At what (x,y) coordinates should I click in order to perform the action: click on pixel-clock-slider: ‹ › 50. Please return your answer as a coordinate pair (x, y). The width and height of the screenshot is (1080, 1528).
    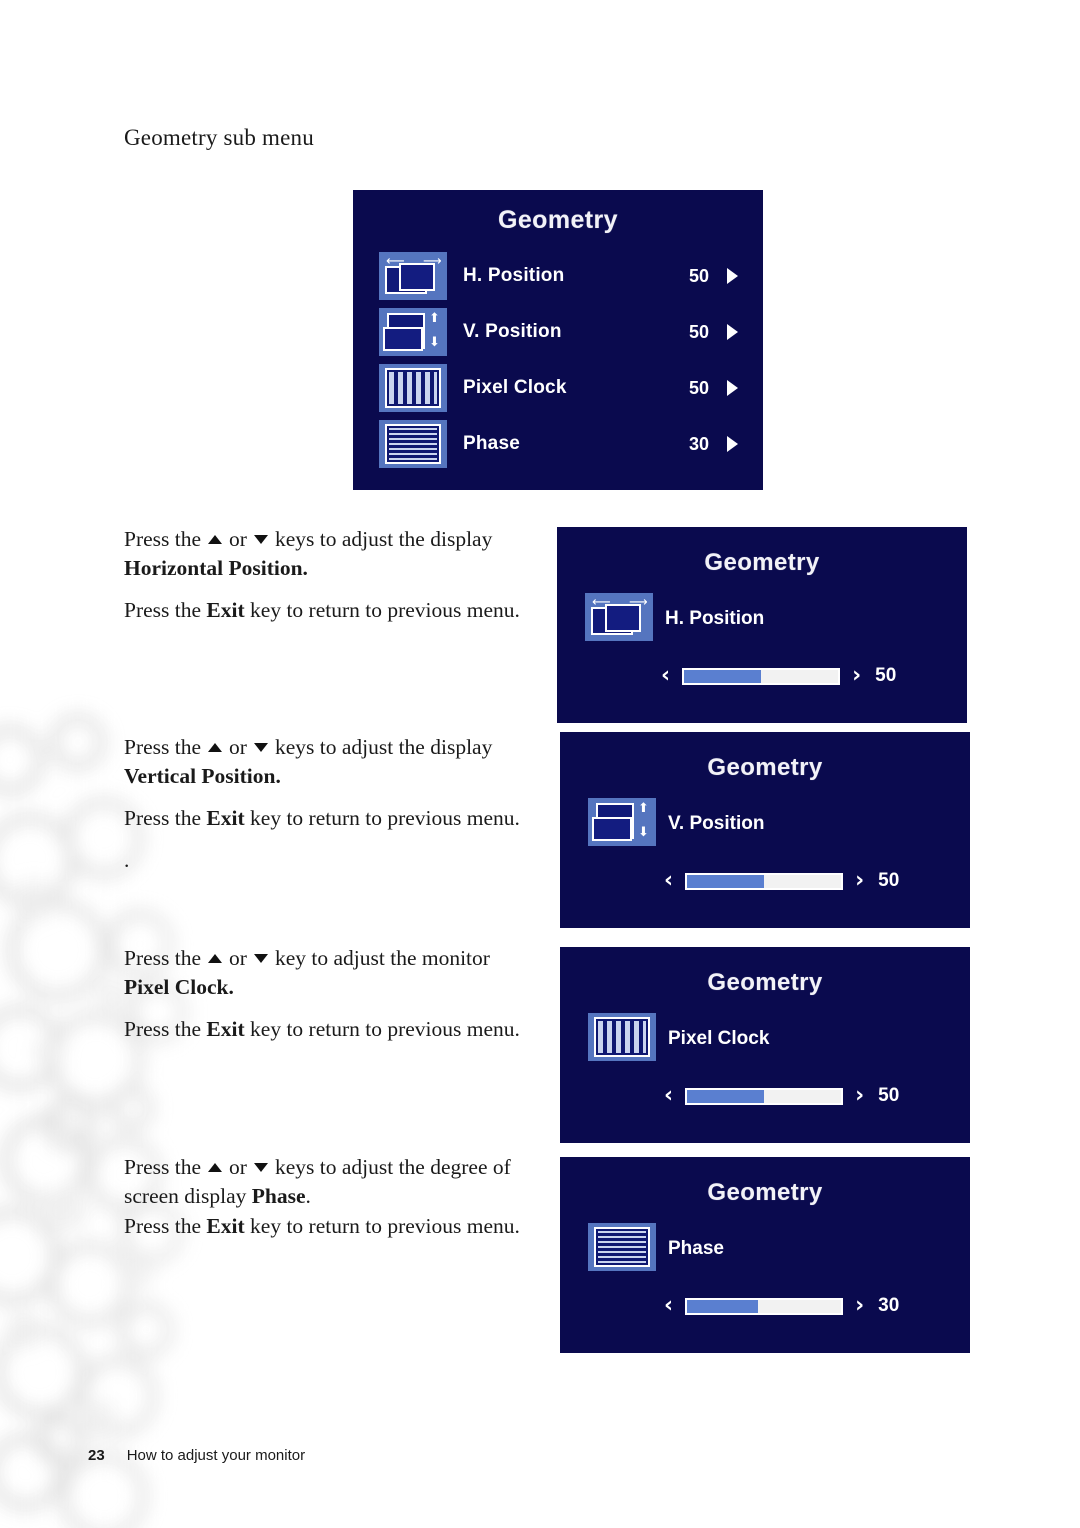
    Looking at the image, I should click on (809, 1096).